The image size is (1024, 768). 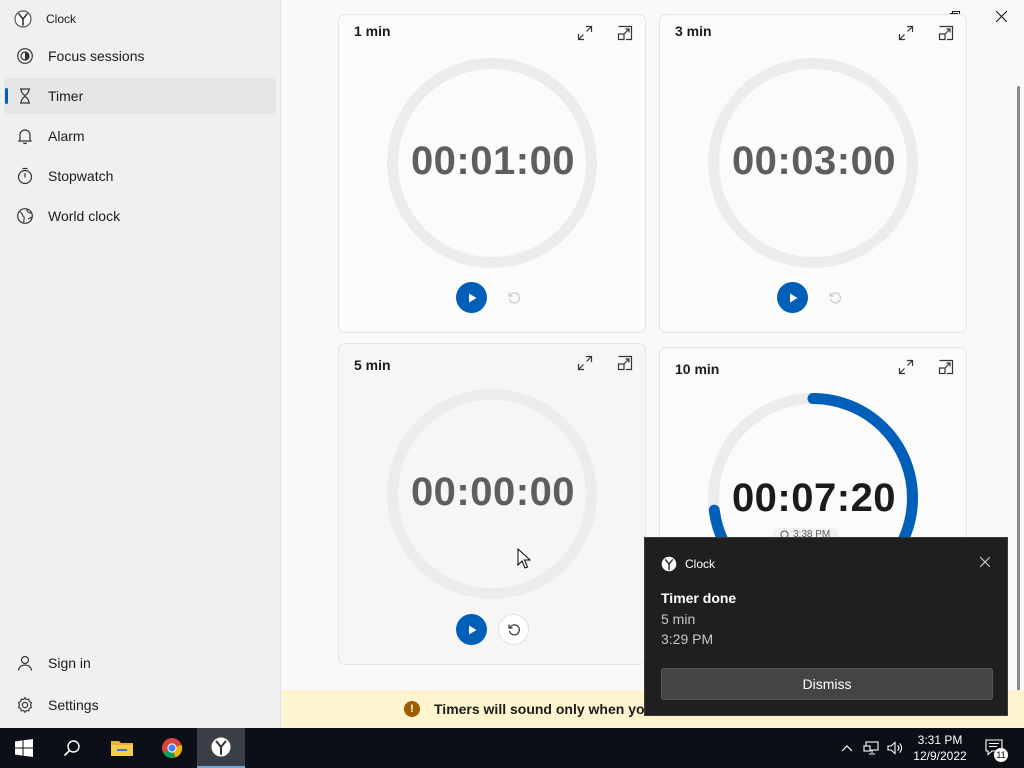 What do you see at coordinates (25, 663) in the screenshot?
I see `person-icon` at bounding box center [25, 663].